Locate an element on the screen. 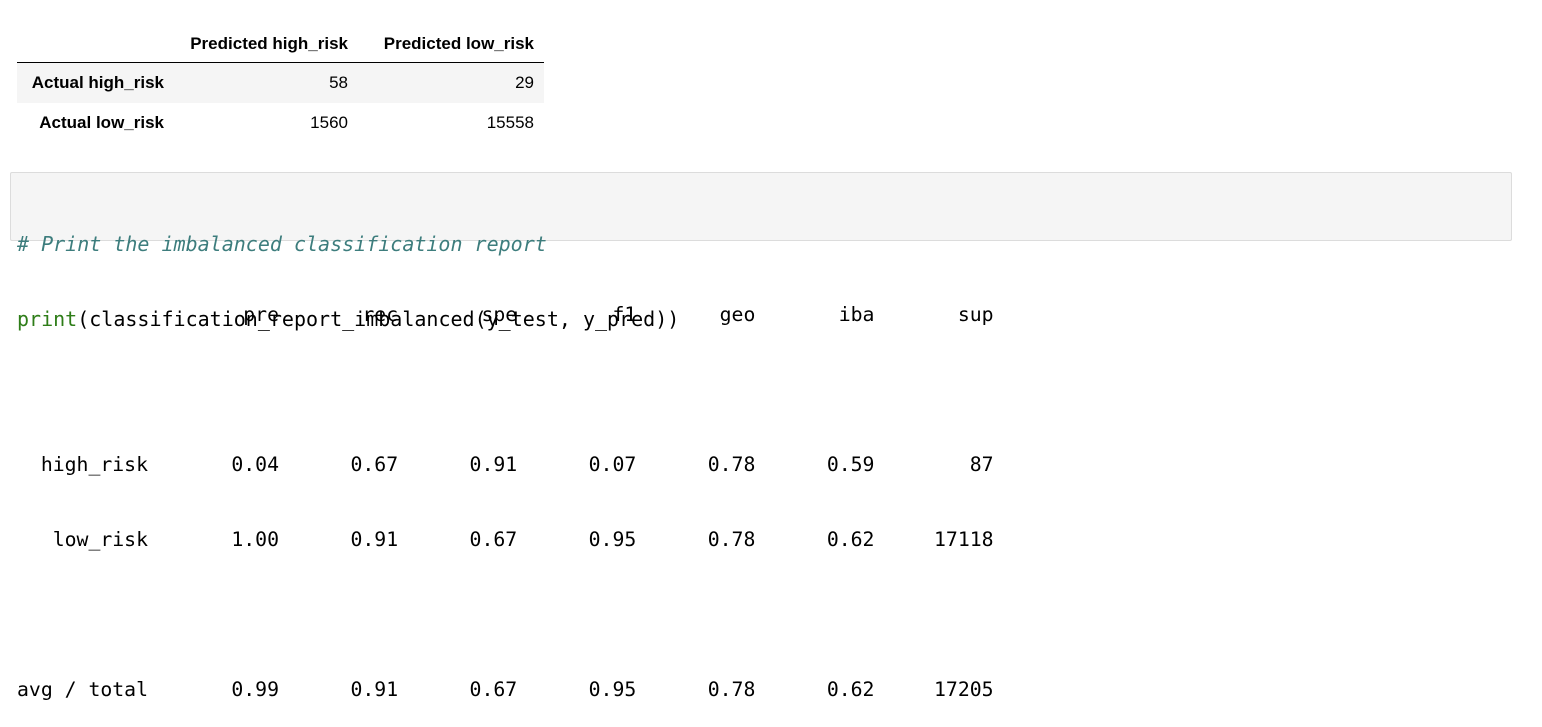  table-cell: 58 is located at coordinates (338, 82).